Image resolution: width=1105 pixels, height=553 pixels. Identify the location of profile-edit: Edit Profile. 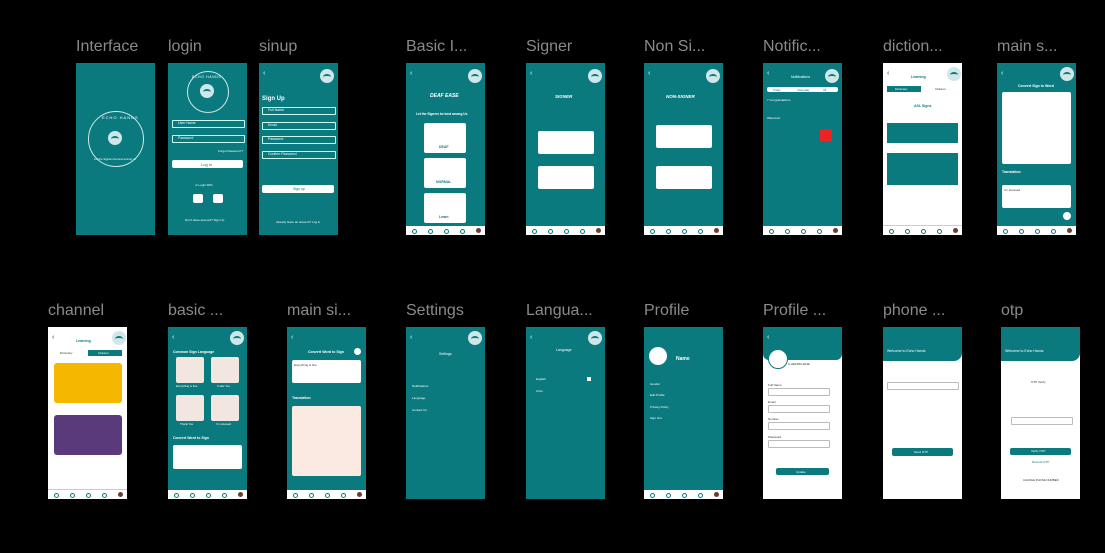
(657, 395).